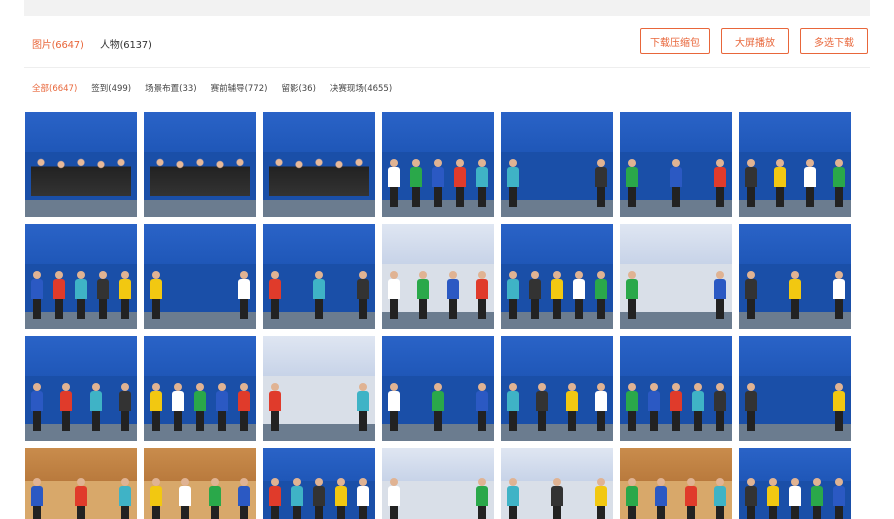 The width and height of the screenshot is (894, 519). What do you see at coordinates (111, 88) in the screenshot?
I see `filter-check-in: 签到(499)` at bounding box center [111, 88].